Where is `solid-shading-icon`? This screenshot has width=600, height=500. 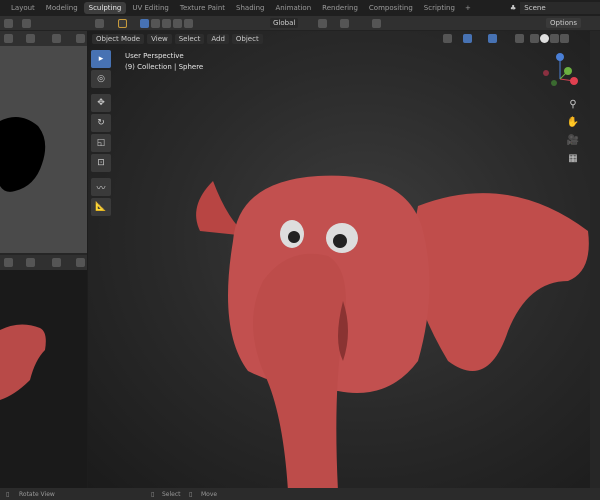 solid-shading-icon is located at coordinates (544, 38).